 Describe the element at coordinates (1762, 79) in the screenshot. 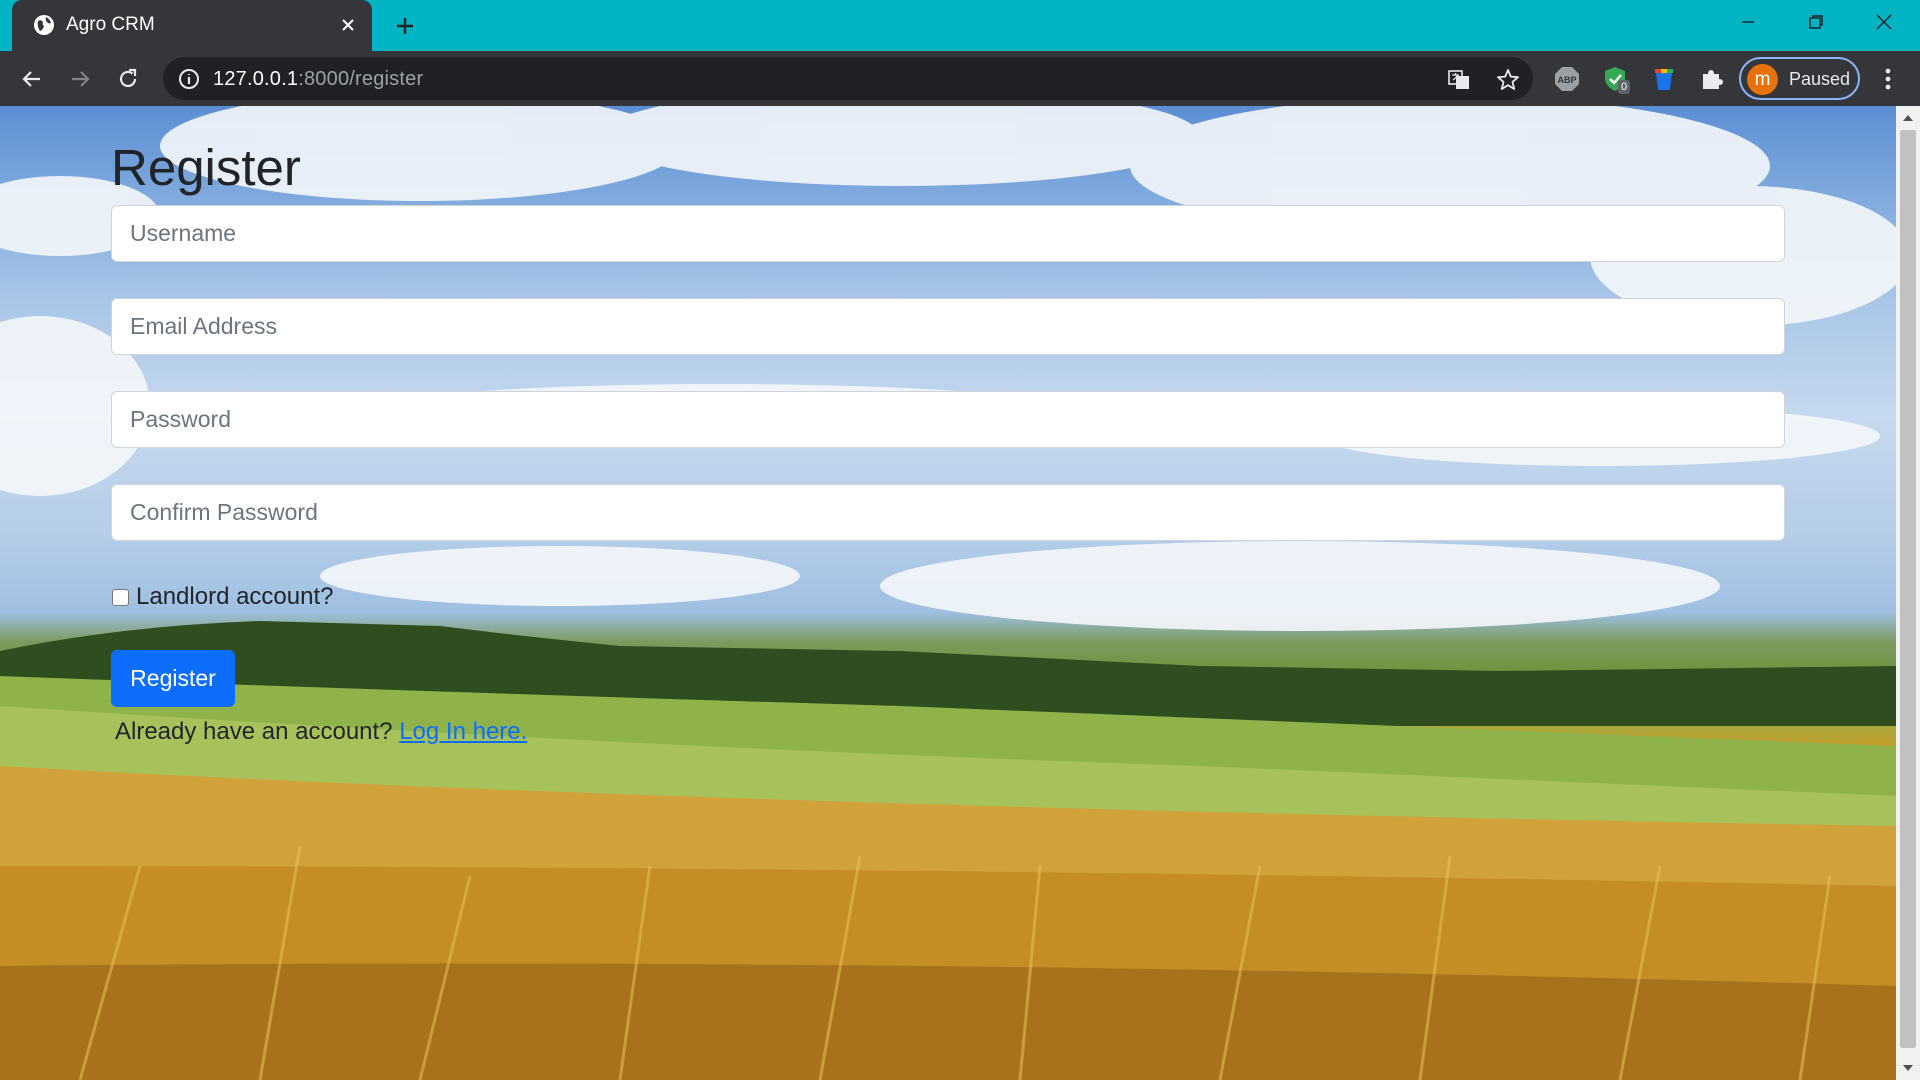

I see `avatar: m` at that location.